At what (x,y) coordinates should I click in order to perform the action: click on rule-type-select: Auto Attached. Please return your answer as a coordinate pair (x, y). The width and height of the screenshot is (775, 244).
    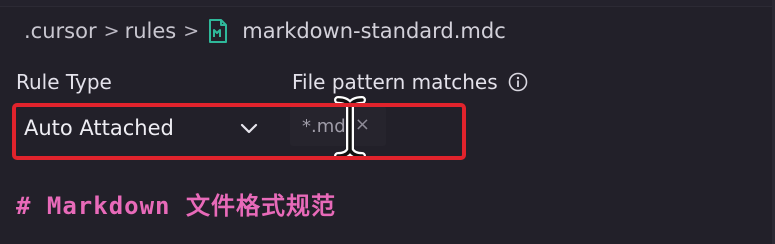
    Looking at the image, I should click on (147, 128).